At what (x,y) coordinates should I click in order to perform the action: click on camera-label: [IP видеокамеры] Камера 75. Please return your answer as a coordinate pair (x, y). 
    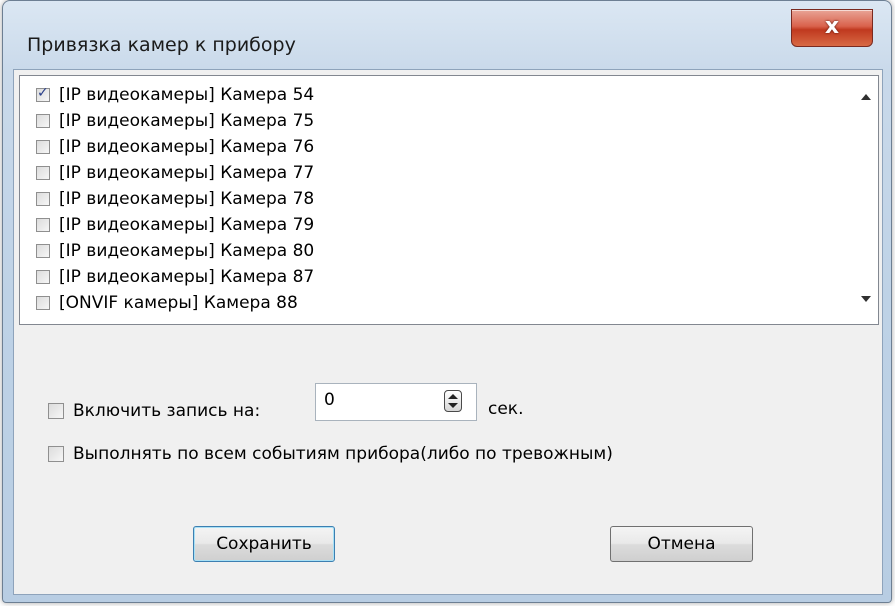
    Looking at the image, I should click on (187, 121).